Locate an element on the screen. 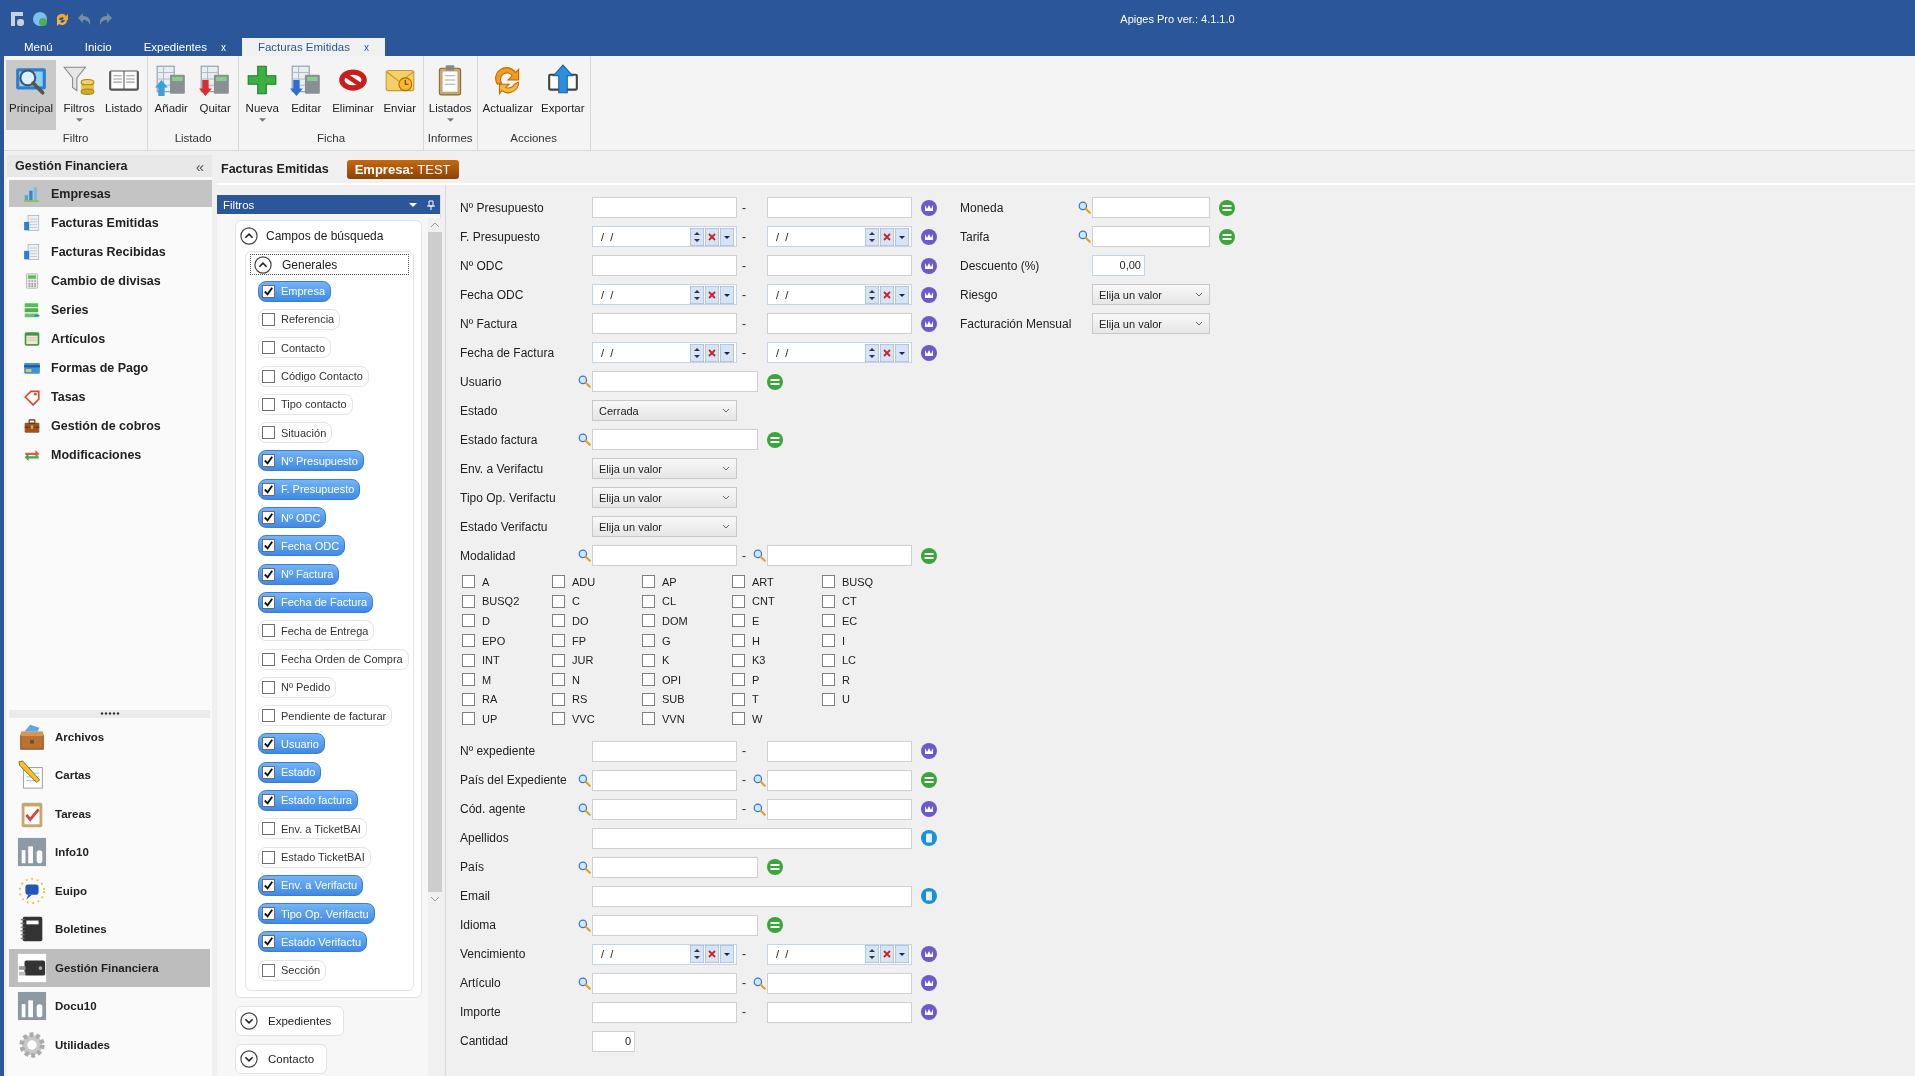 This screenshot has width=1915, height=1076. filter-chip: Situación is located at coordinates (295, 433).